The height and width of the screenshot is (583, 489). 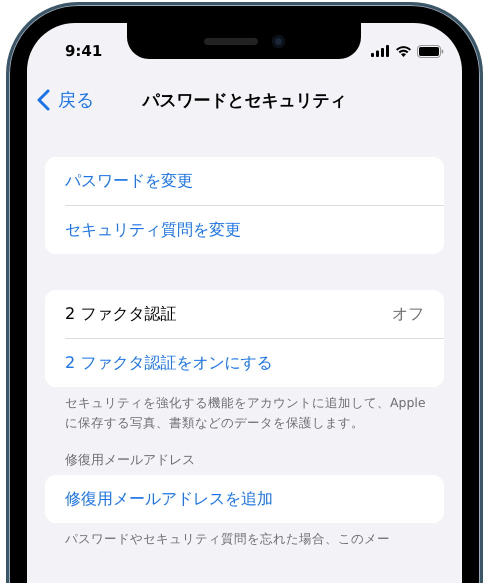 What do you see at coordinates (244, 536) in the screenshot?
I see `section-footer: パスワードやセキュリティ質問を忘れた場合、このメー` at bounding box center [244, 536].